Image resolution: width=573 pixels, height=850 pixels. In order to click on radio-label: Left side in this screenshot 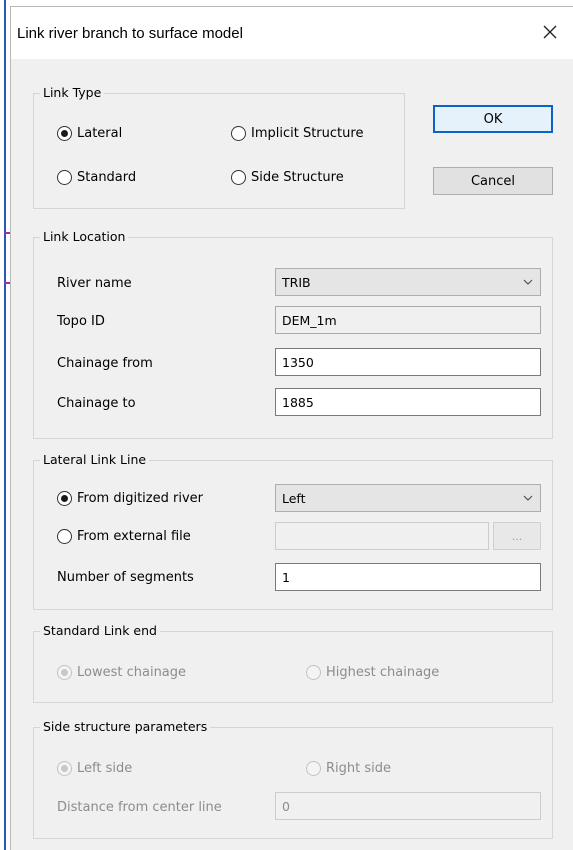, I will do `click(105, 768)`.